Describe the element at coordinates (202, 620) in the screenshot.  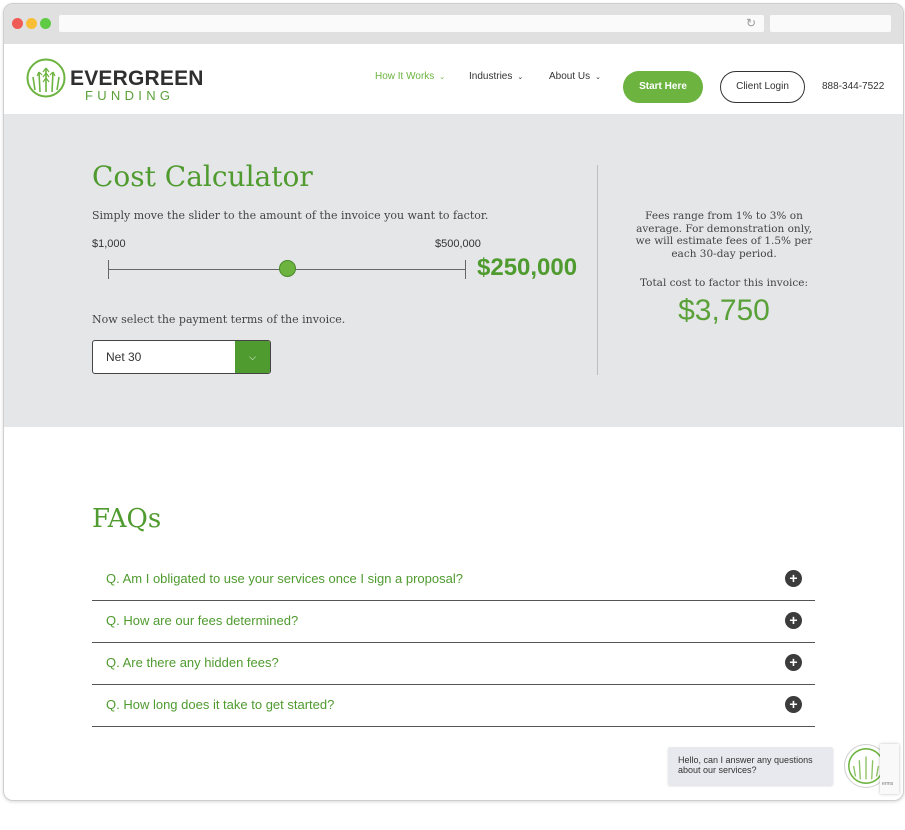
I see `faq-question: Q. How are our fees determined?` at that location.